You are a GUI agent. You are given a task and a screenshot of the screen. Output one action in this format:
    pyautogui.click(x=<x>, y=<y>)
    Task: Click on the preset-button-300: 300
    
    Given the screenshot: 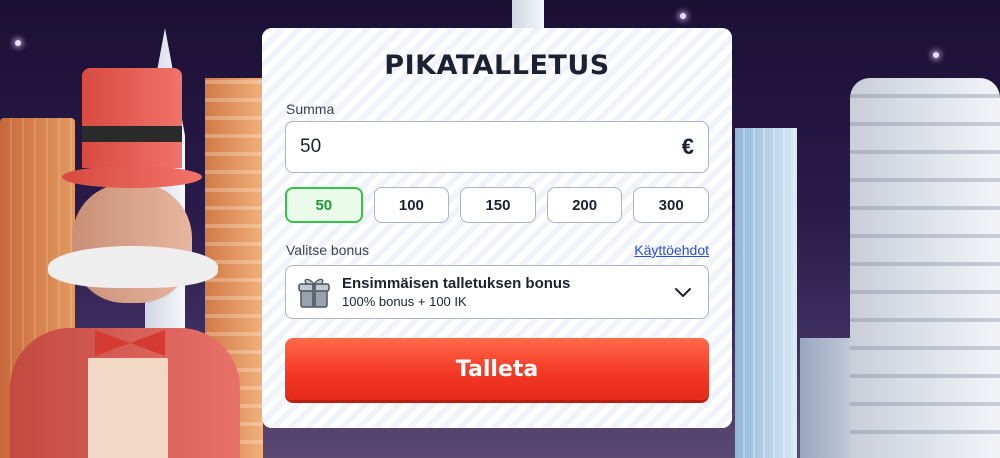 What is the action you would take?
    pyautogui.click(x=671, y=205)
    